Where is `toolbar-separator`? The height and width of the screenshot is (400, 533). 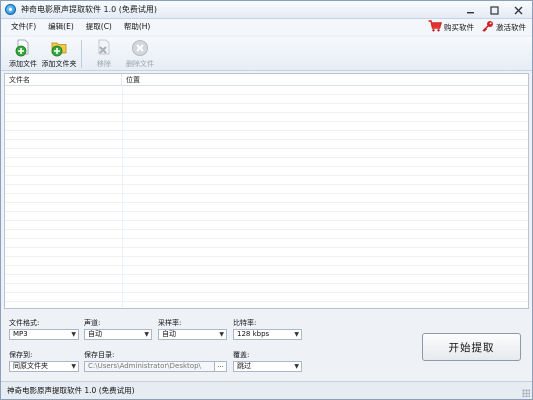 toolbar-separator is located at coordinates (81, 54).